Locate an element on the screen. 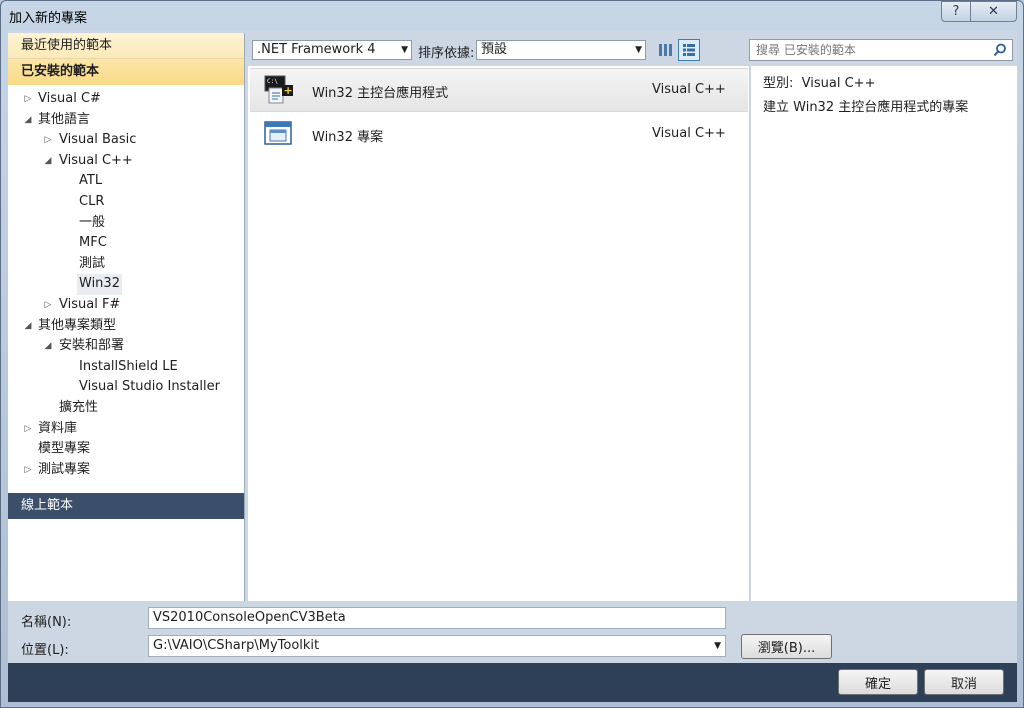 Image resolution: width=1024 pixels, height=708 pixels. tree-item: ATL is located at coordinates (126, 181).